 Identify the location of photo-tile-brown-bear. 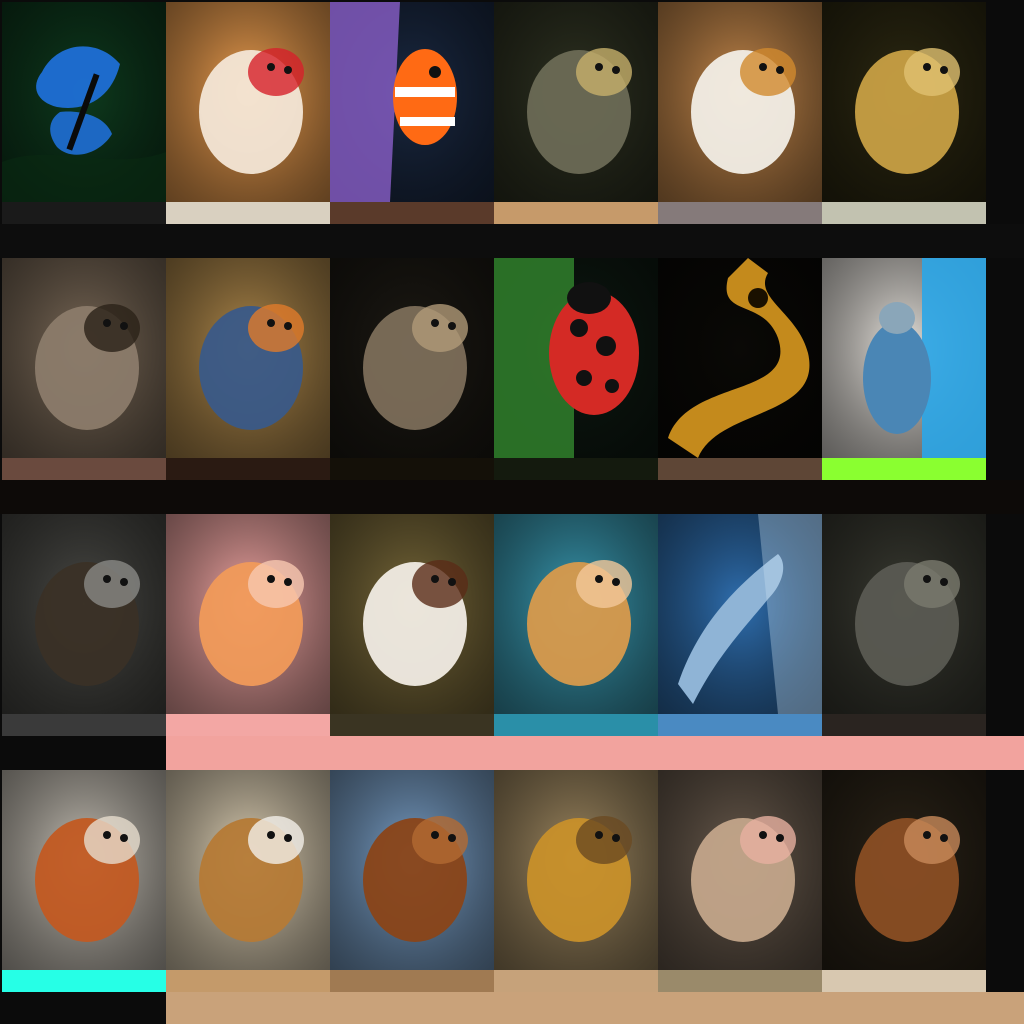
(84, 614).